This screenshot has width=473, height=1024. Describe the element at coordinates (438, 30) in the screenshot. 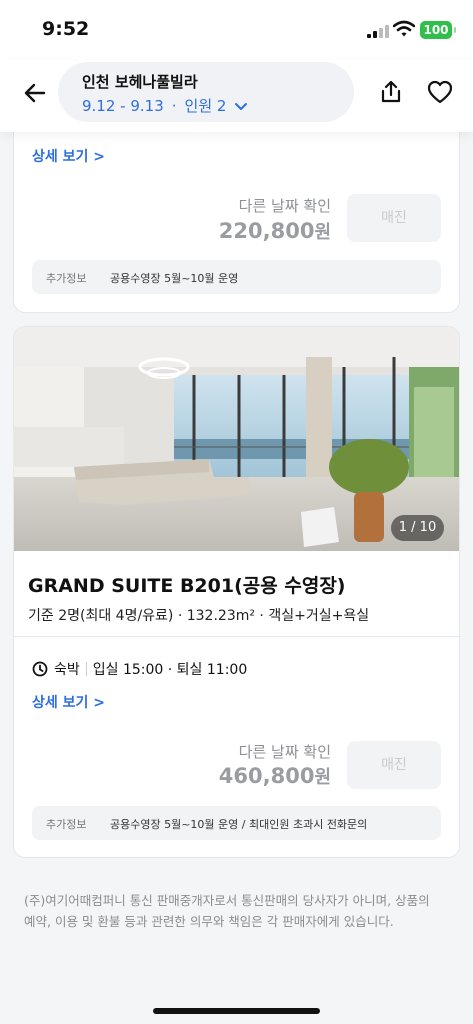

I see `battery-icon: 100` at that location.